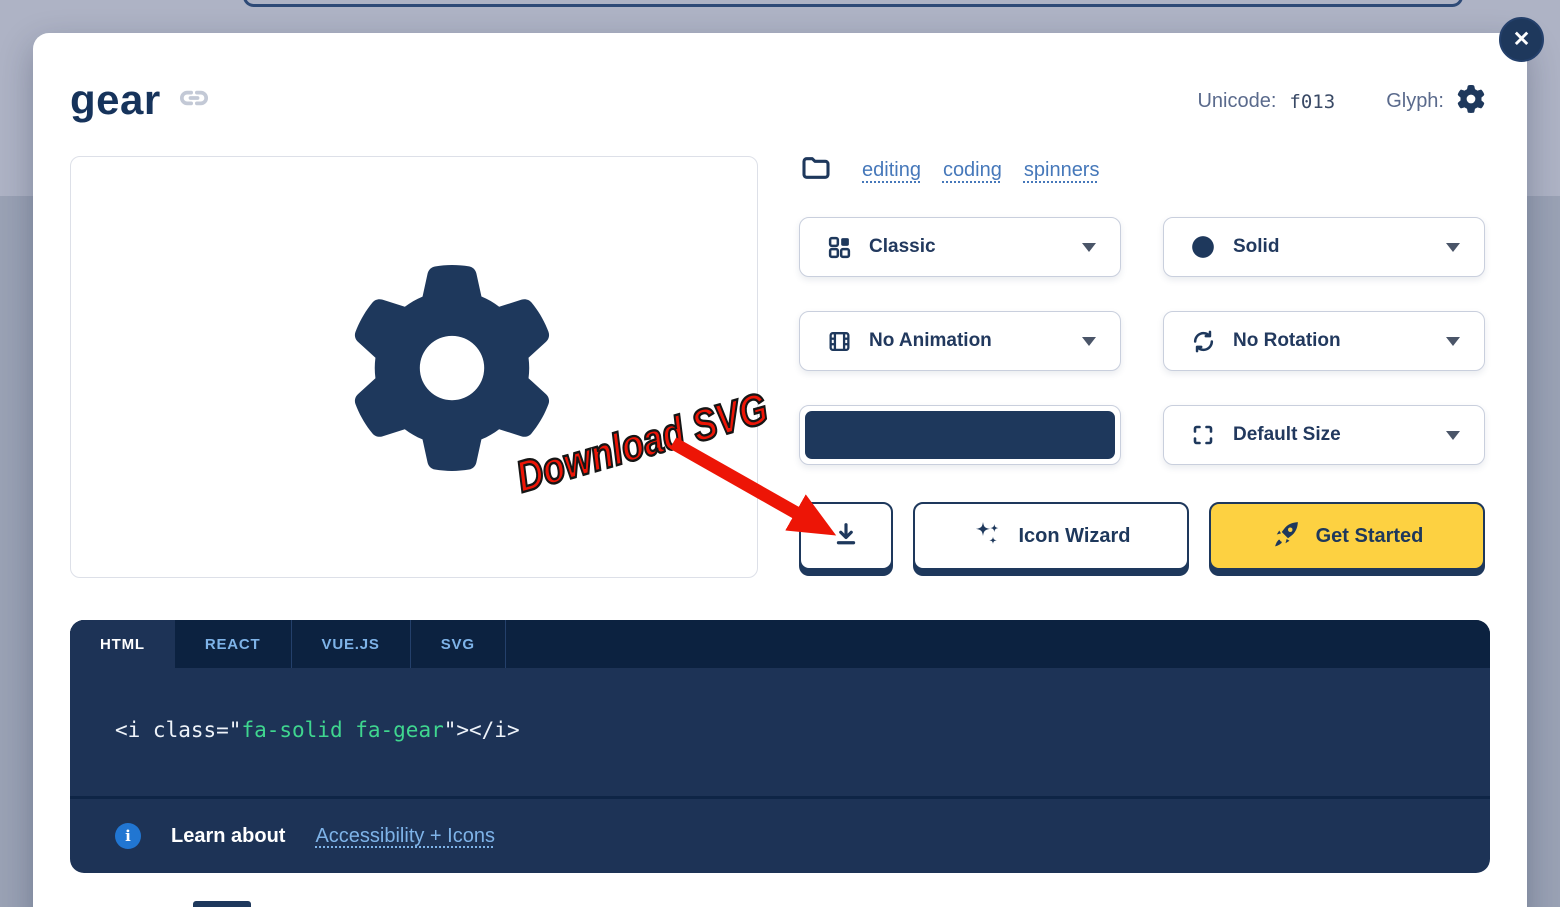 Image resolution: width=1560 pixels, height=907 pixels. I want to click on get-started-button: Get Started, so click(1347, 536).